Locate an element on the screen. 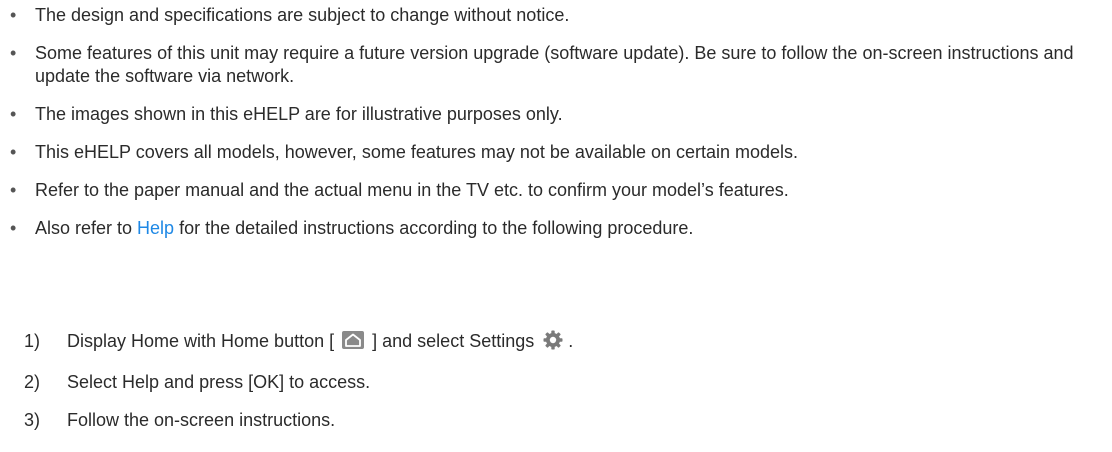  step-text: Follow the on-screen instructions. is located at coordinates (201, 420).